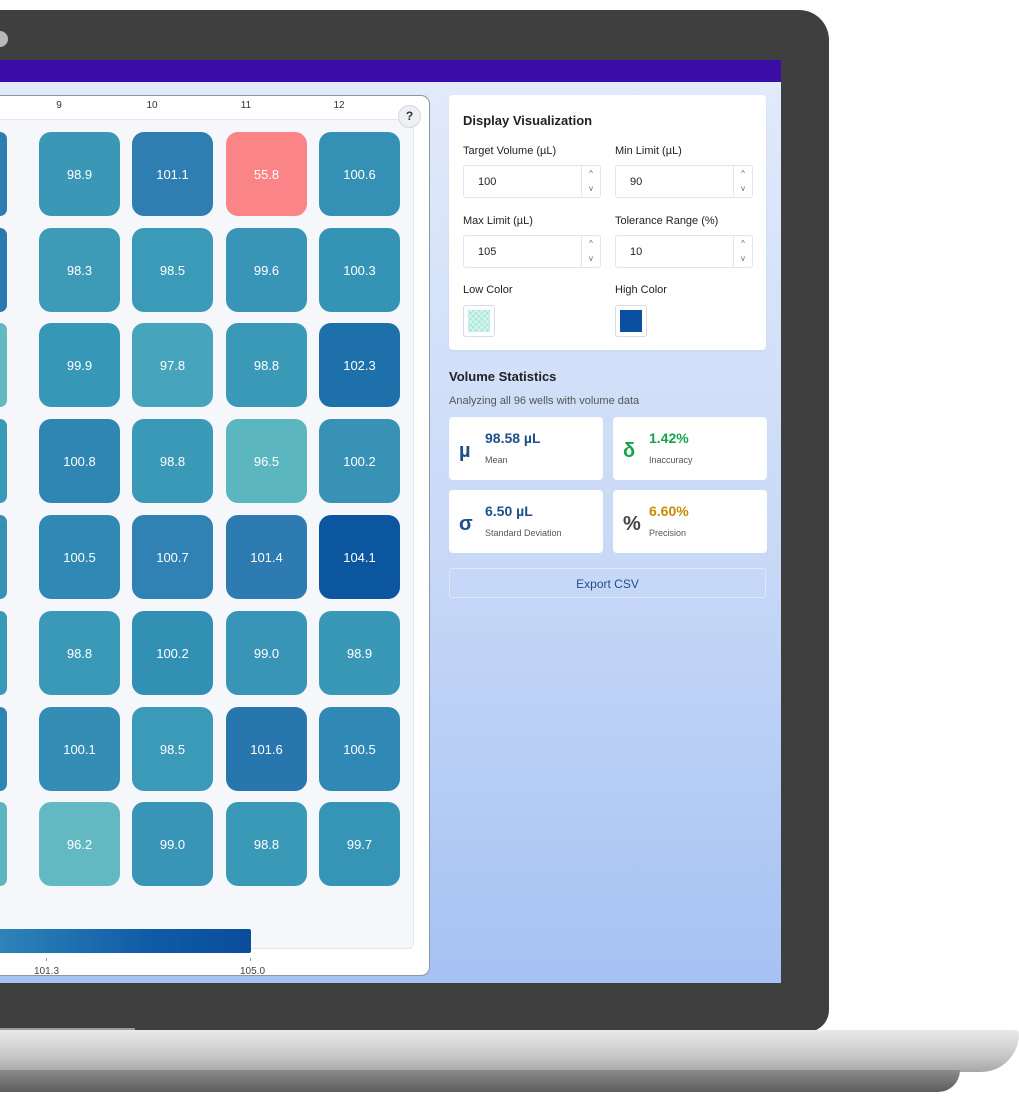  Describe the element at coordinates (488, 290) in the screenshot. I see `low-color-label: Low Color` at that location.